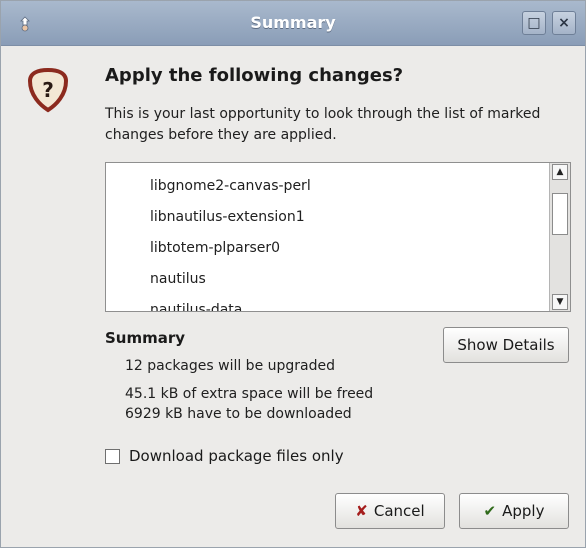 This screenshot has height=548, width=586. I want to click on cancel-button-label: Cancel, so click(399, 511).